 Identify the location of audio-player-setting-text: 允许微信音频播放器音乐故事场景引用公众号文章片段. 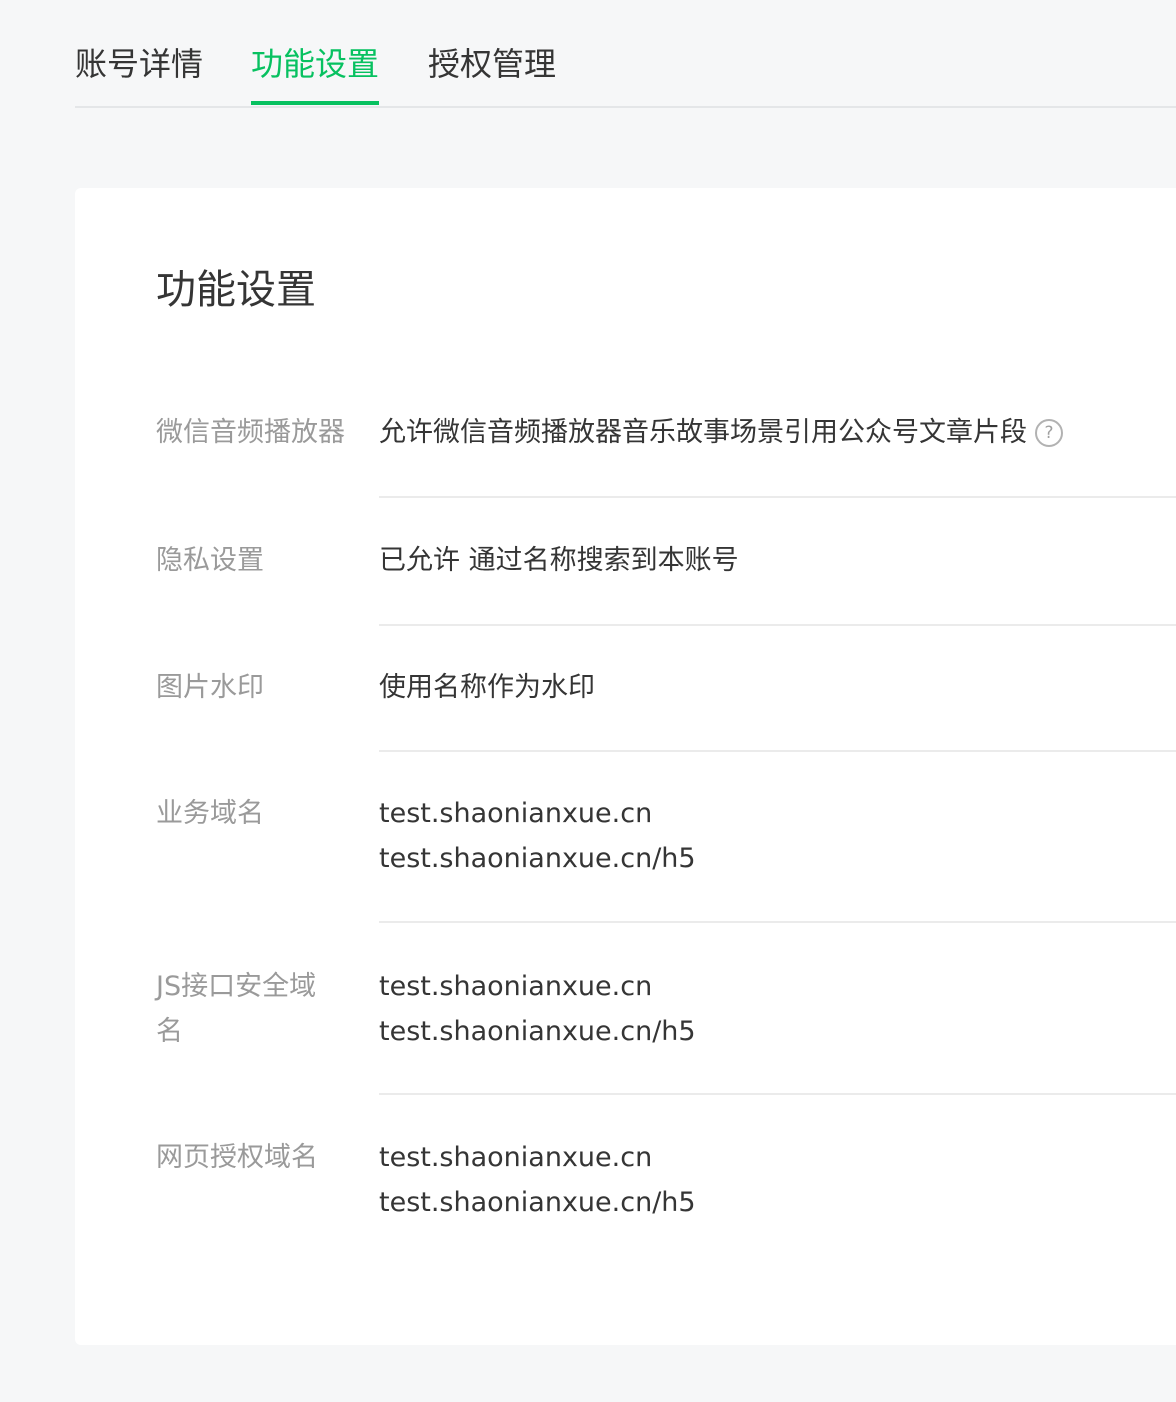
(703, 432).